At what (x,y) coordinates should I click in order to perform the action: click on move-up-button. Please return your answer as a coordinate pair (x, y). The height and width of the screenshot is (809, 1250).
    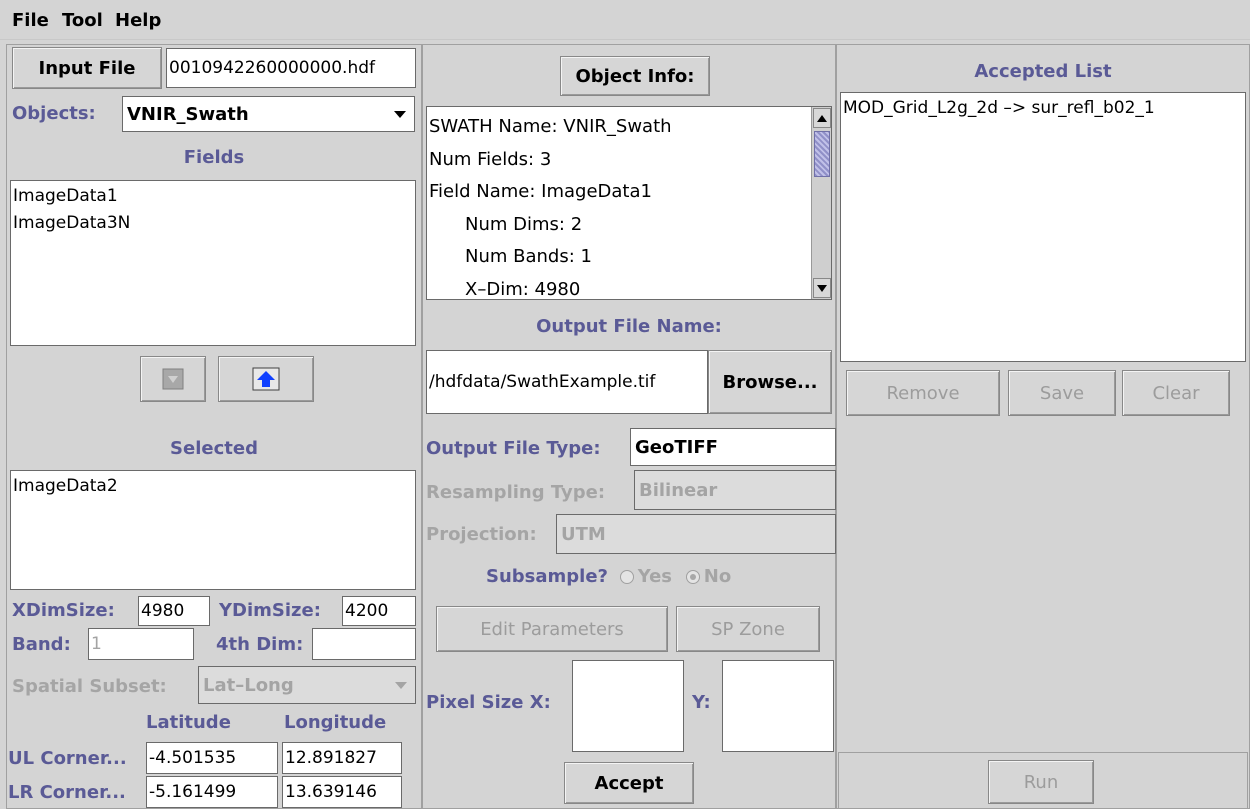
    Looking at the image, I should click on (266, 379).